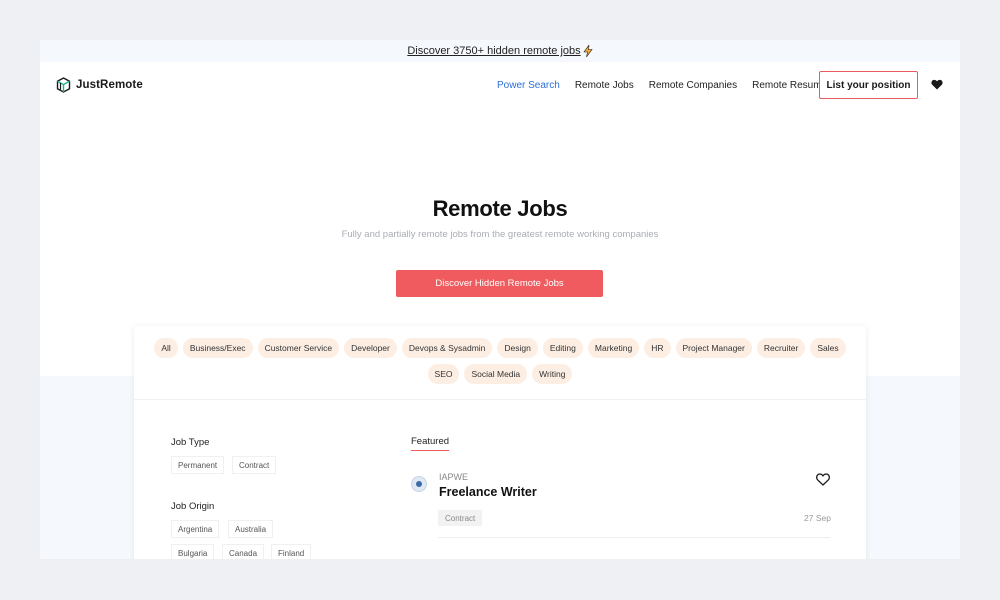 This screenshot has width=1000, height=600. What do you see at coordinates (193, 551) in the screenshot?
I see `filter-tag-bulgaria: Bulgaria` at bounding box center [193, 551].